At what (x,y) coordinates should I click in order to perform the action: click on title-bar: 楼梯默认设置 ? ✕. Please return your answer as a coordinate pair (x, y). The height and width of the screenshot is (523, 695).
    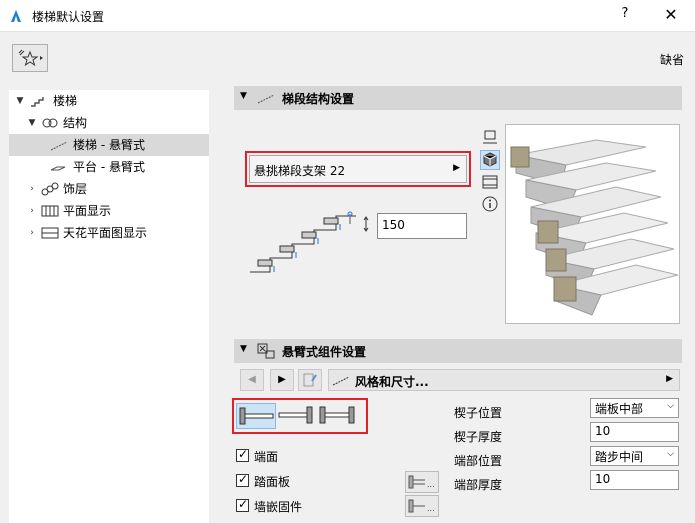
    Looking at the image, I should click on (347, 16).